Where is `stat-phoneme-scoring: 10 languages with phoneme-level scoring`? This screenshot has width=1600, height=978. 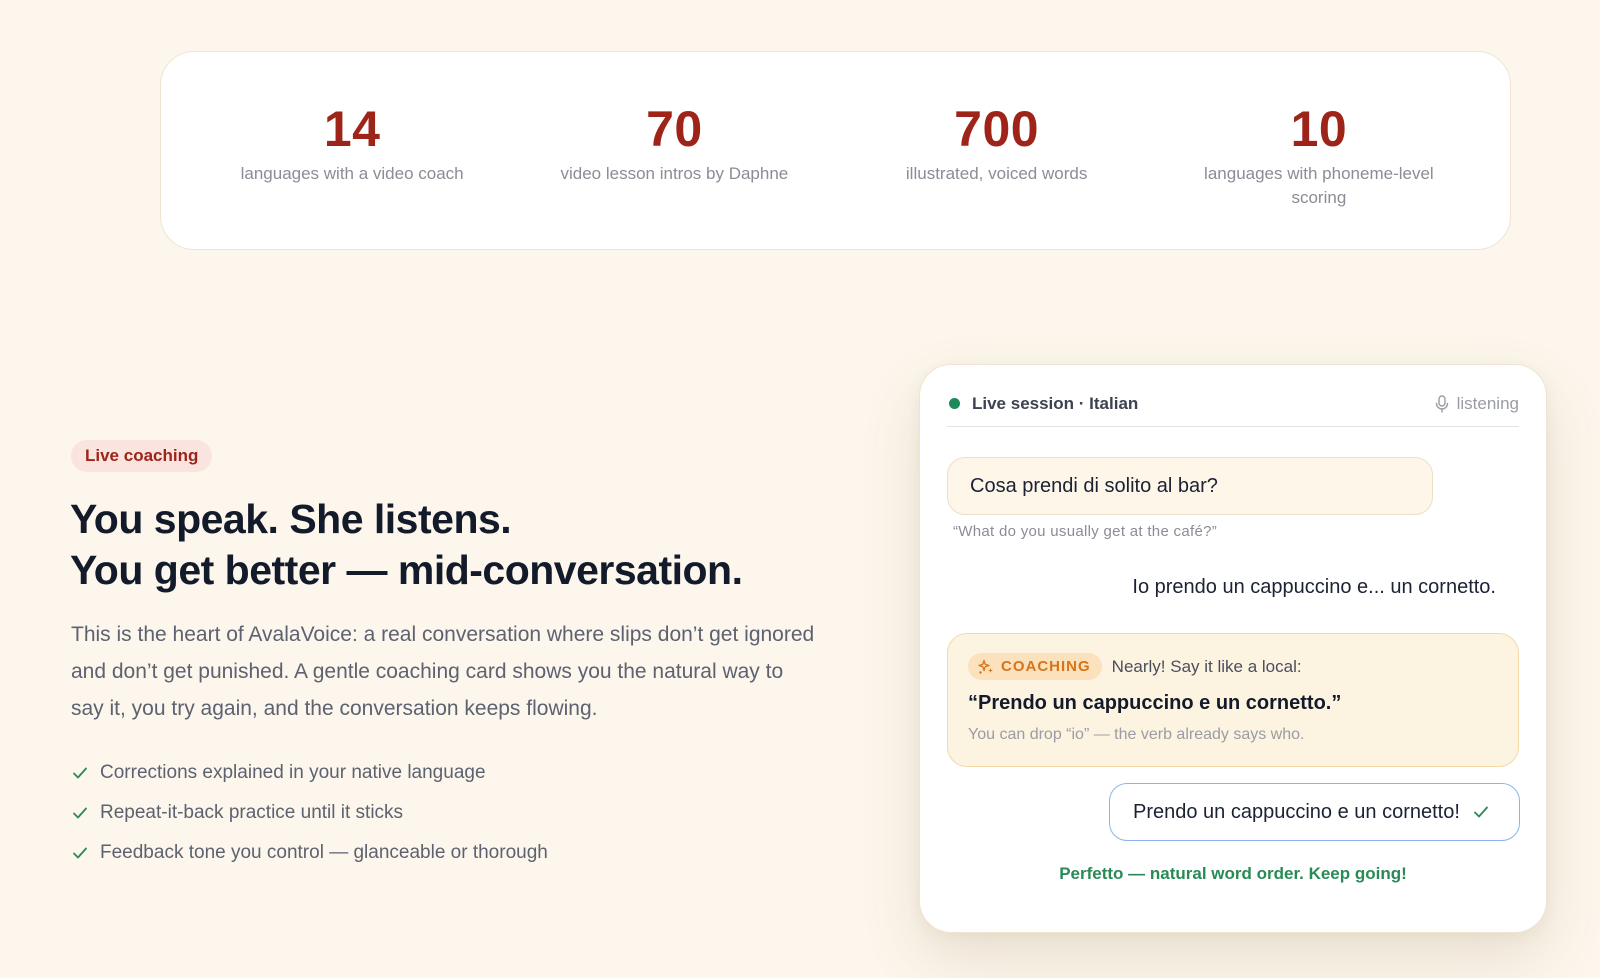
stat-phoneme-scoring: 10 languages with phoneme-level scoring is located at coordinates (1319, 150).